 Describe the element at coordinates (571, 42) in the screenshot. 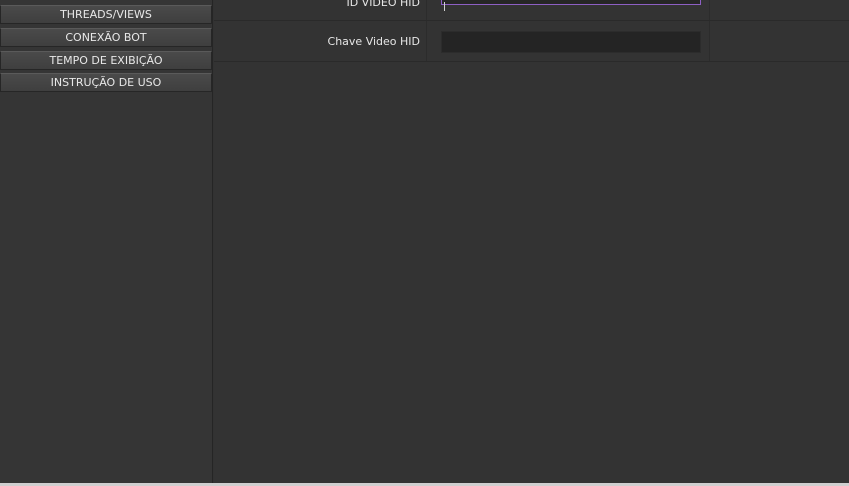

I see `chave-video-input` at that location.